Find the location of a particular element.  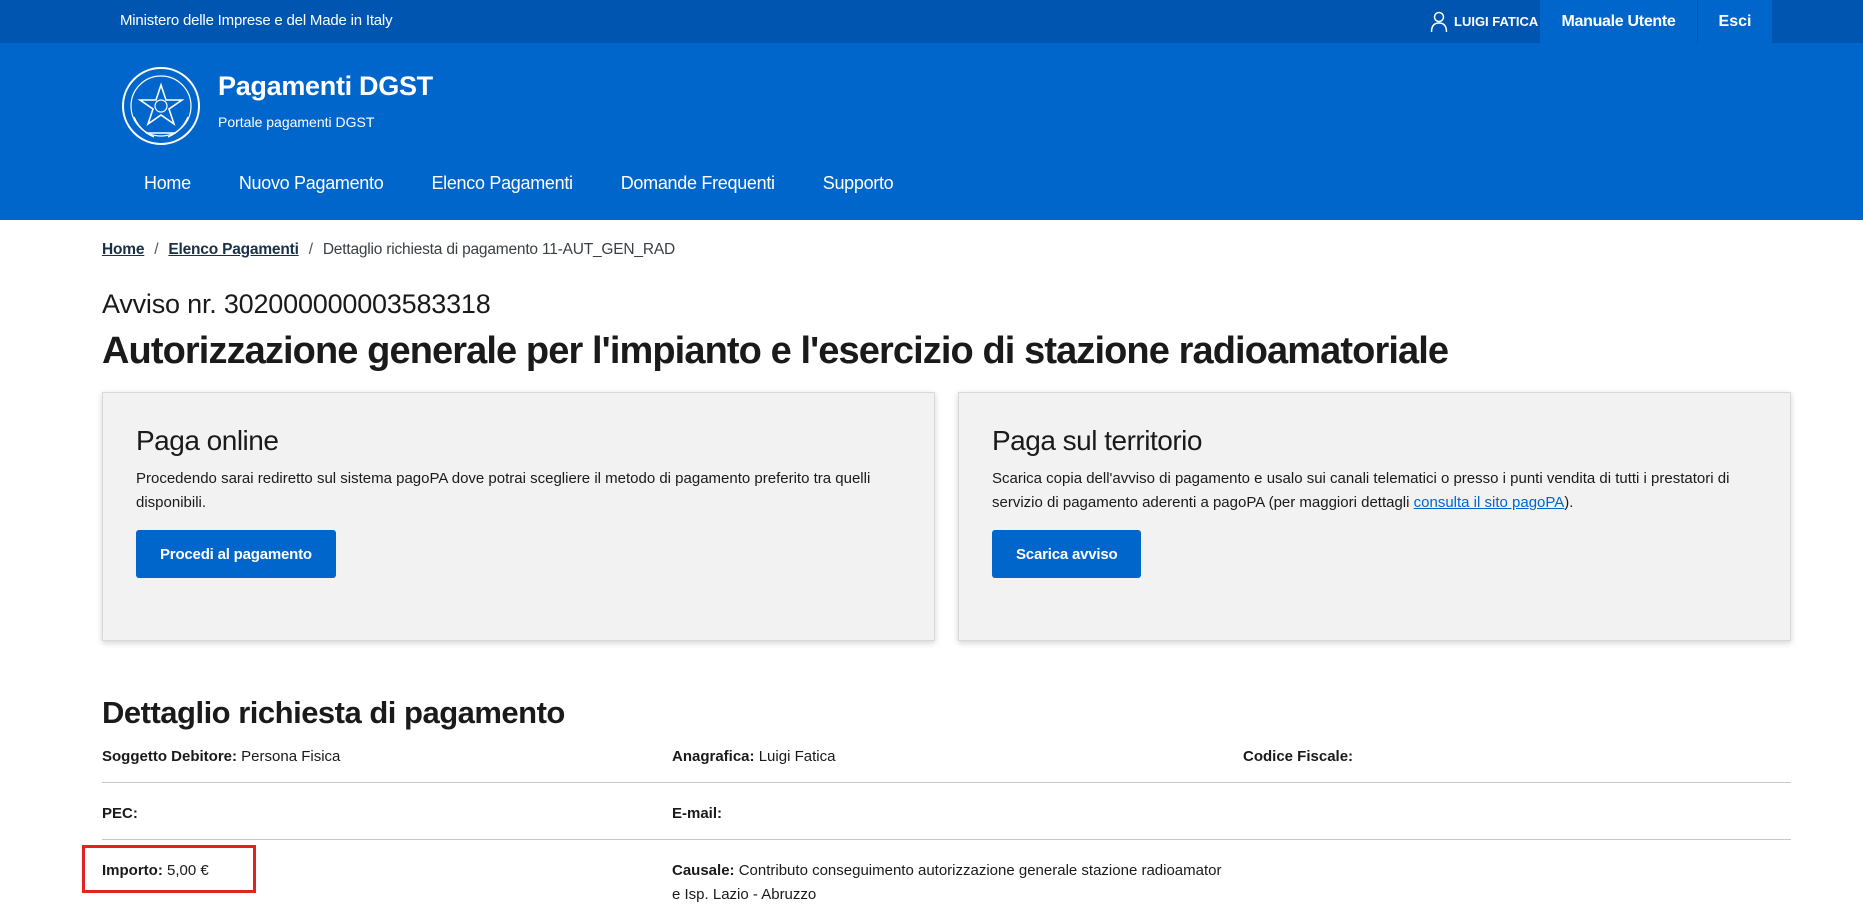

registry-field: Anagrafica: Luigi Fatica is located at coordinates (753, 757).